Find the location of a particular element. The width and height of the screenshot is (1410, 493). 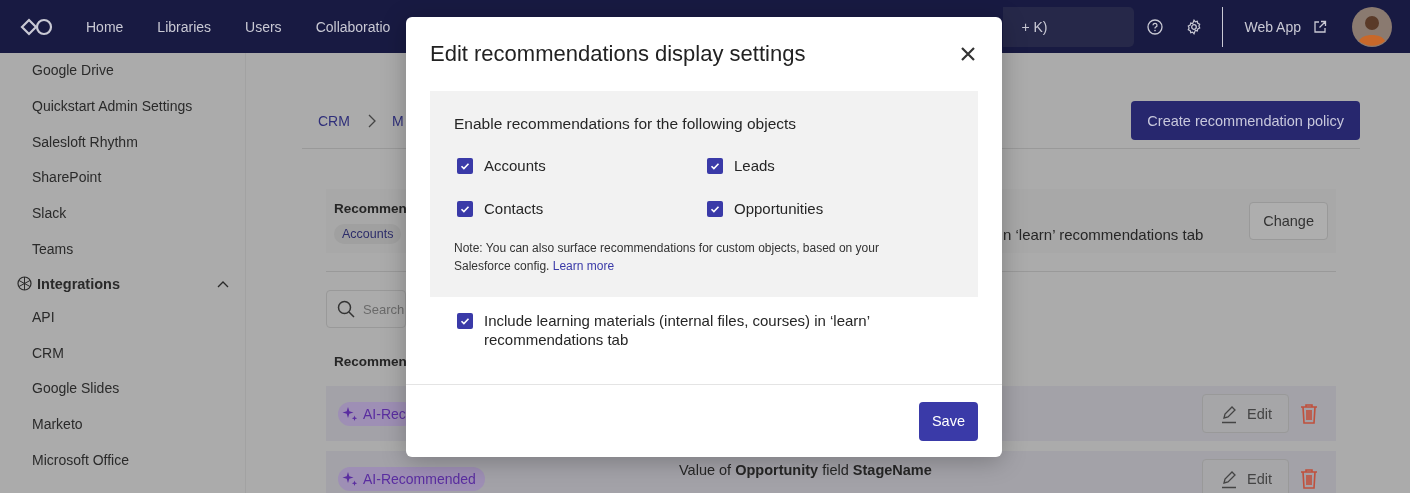

panel-description: n ‘learn’ recommendations tab is located at coordinates (1103, 234).